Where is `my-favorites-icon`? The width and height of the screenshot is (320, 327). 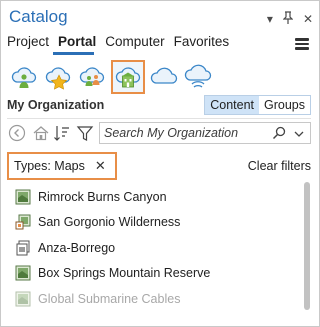 my-favorites-icon is located at coordinates (58, 78).